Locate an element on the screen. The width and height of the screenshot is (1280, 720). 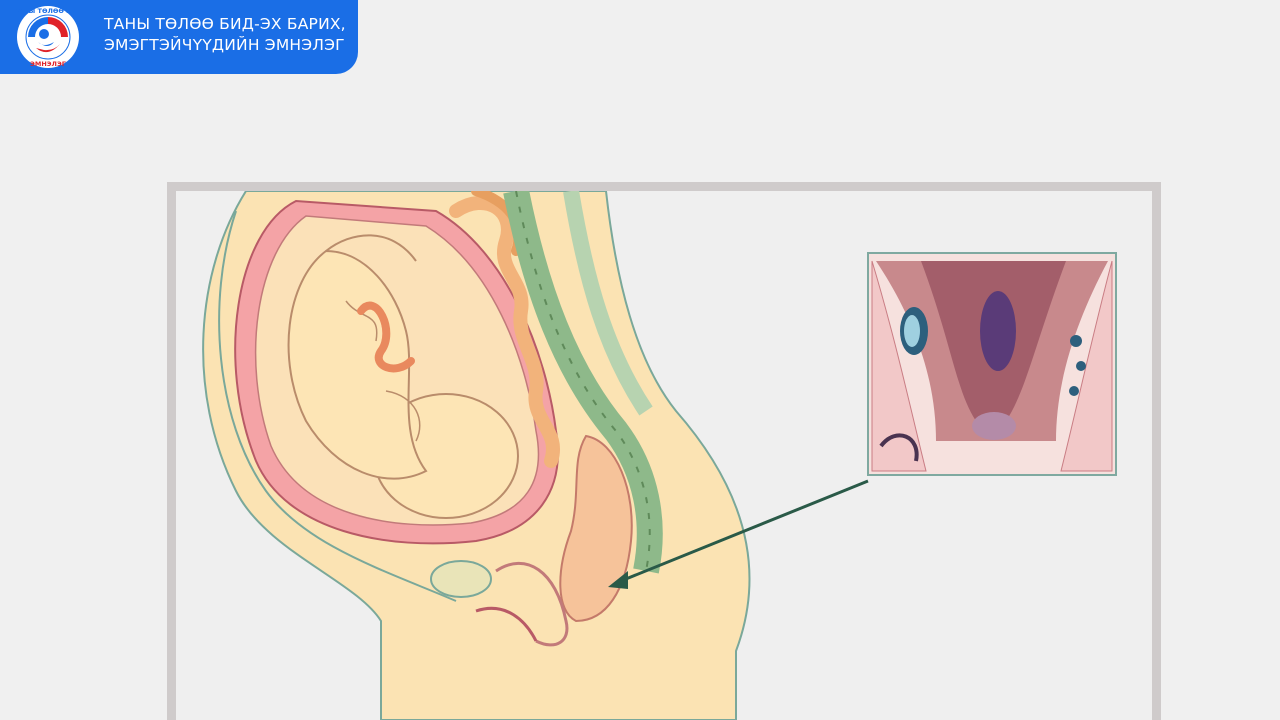
svg-text: ЭМНЭЛЭГ is located at coordinates (48, 64).